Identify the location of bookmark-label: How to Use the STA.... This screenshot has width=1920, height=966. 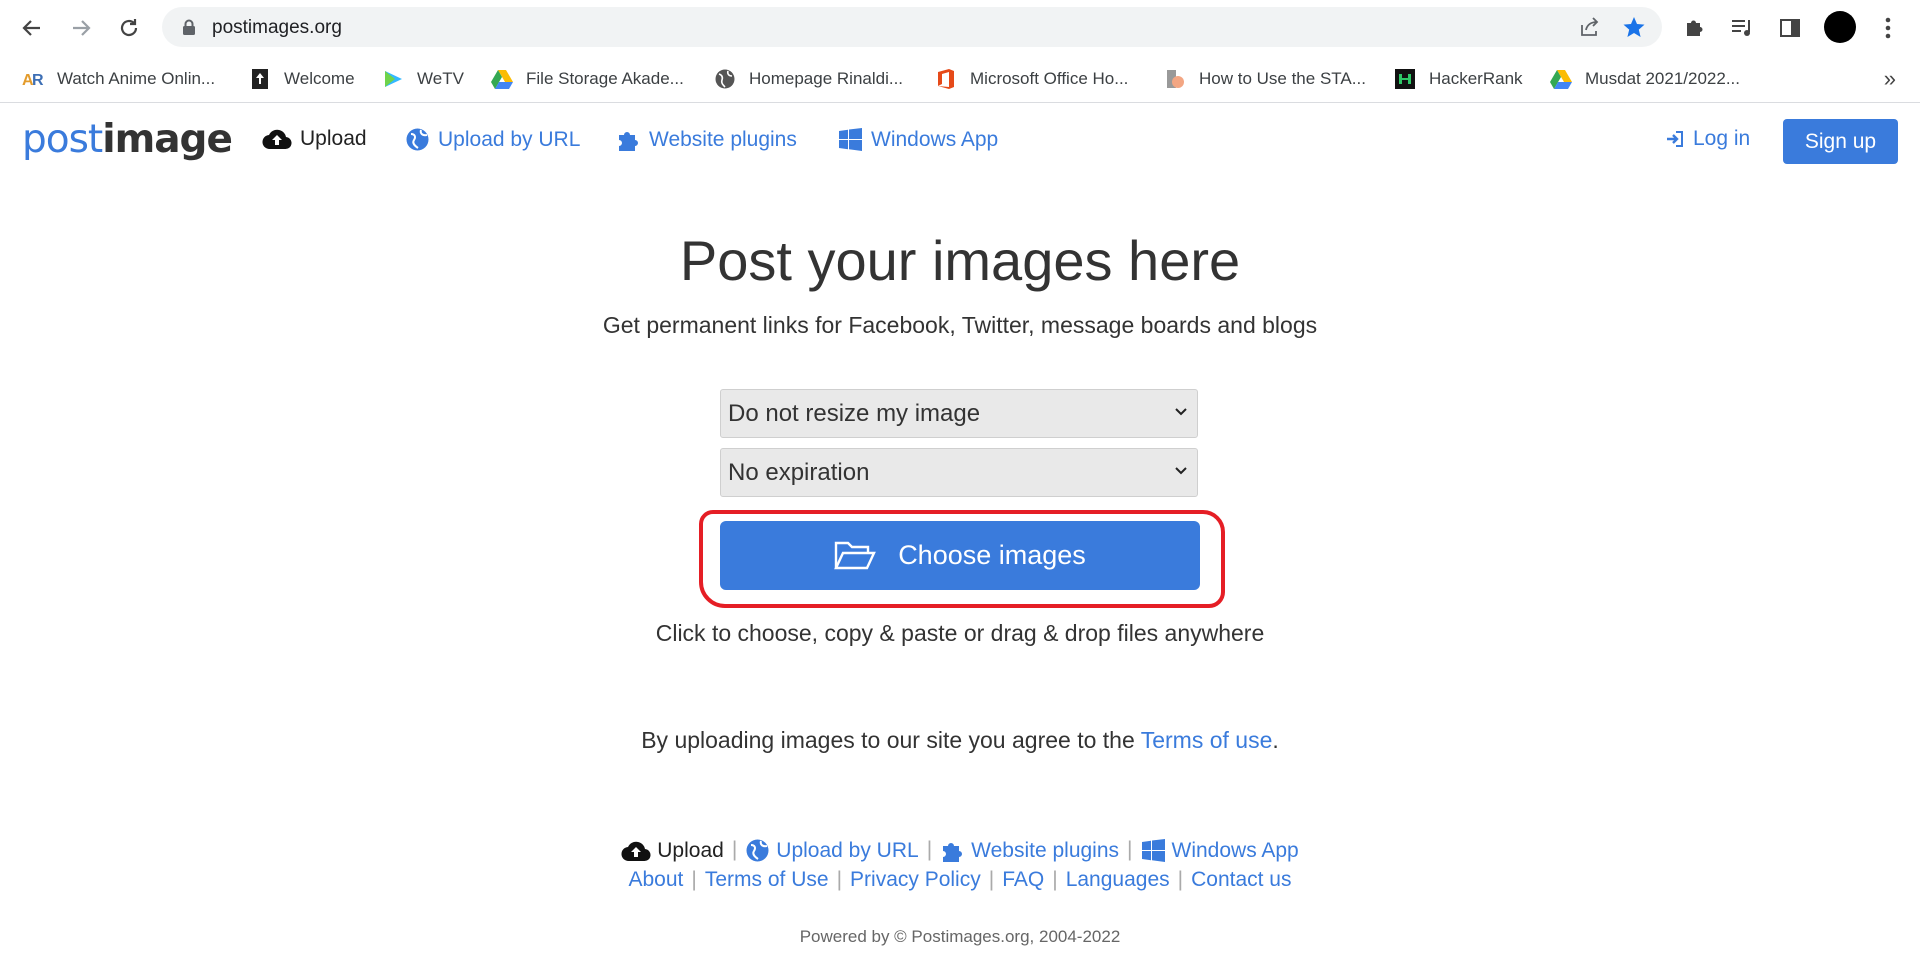
(1282, 78).